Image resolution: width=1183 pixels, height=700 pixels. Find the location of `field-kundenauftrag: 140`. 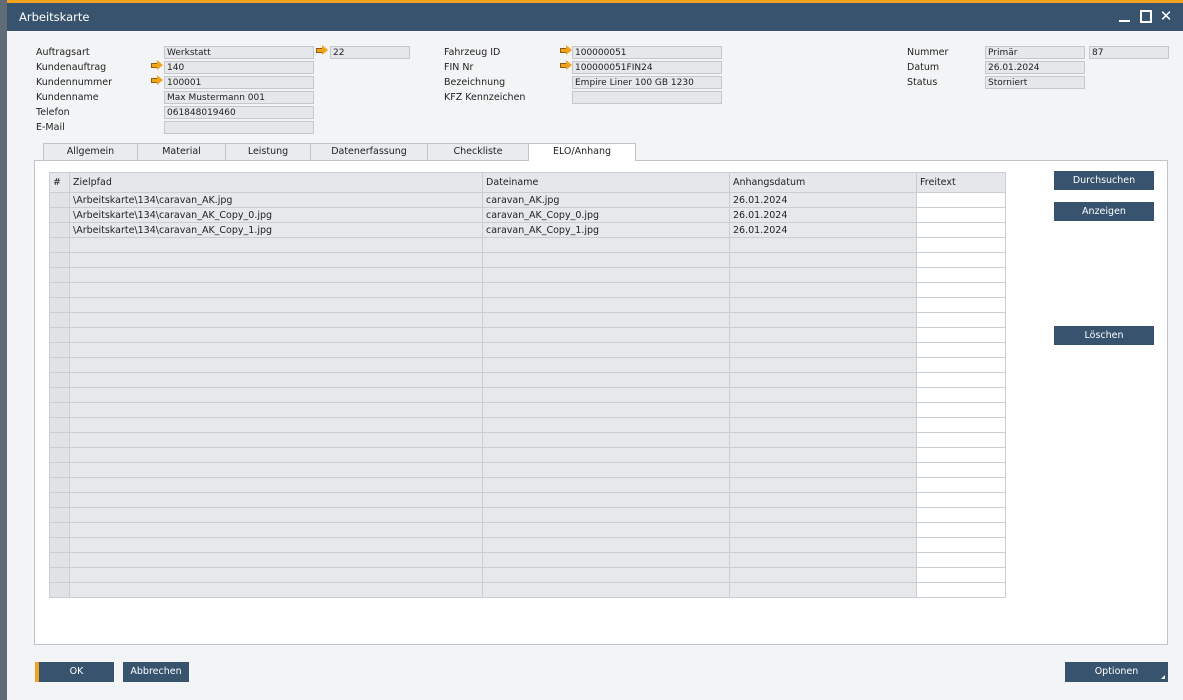

field-kundenauftrag: 140 is located at coordinates (239, 67).